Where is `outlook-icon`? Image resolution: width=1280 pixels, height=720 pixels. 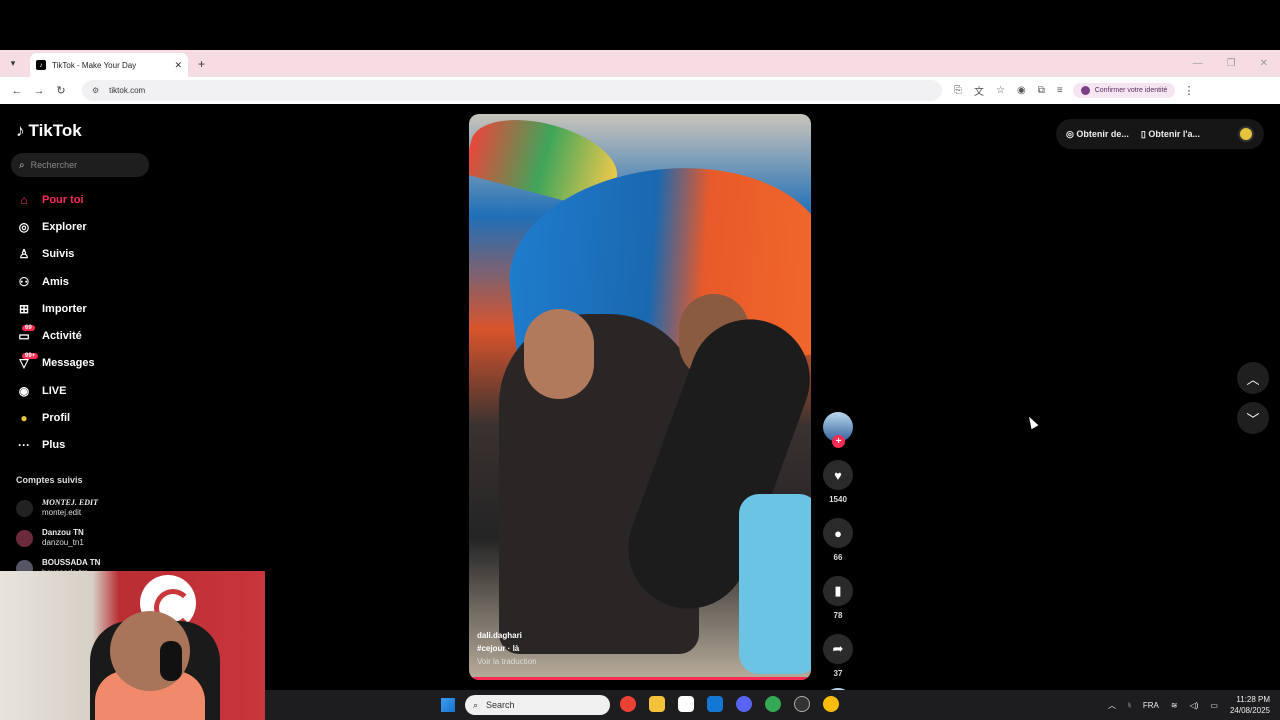
outlook-icon is located at coordinates (715, 704).